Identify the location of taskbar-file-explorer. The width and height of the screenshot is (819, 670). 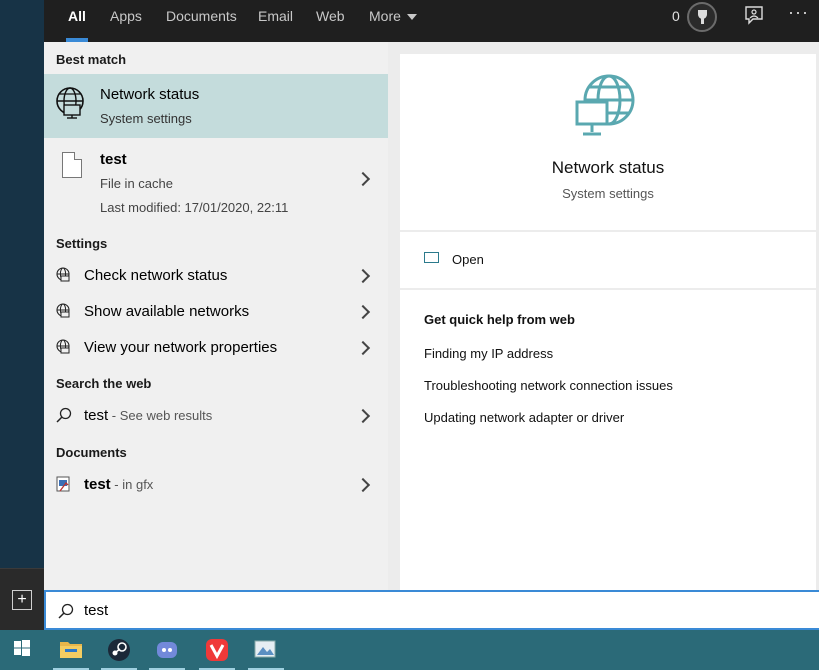
(71, 650).